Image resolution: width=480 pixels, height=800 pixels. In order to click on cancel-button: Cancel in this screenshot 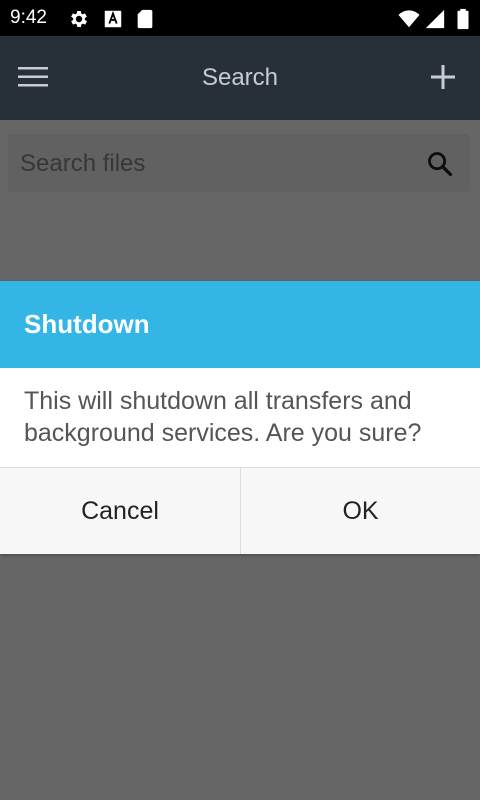, I will do `click(120, 511)`.